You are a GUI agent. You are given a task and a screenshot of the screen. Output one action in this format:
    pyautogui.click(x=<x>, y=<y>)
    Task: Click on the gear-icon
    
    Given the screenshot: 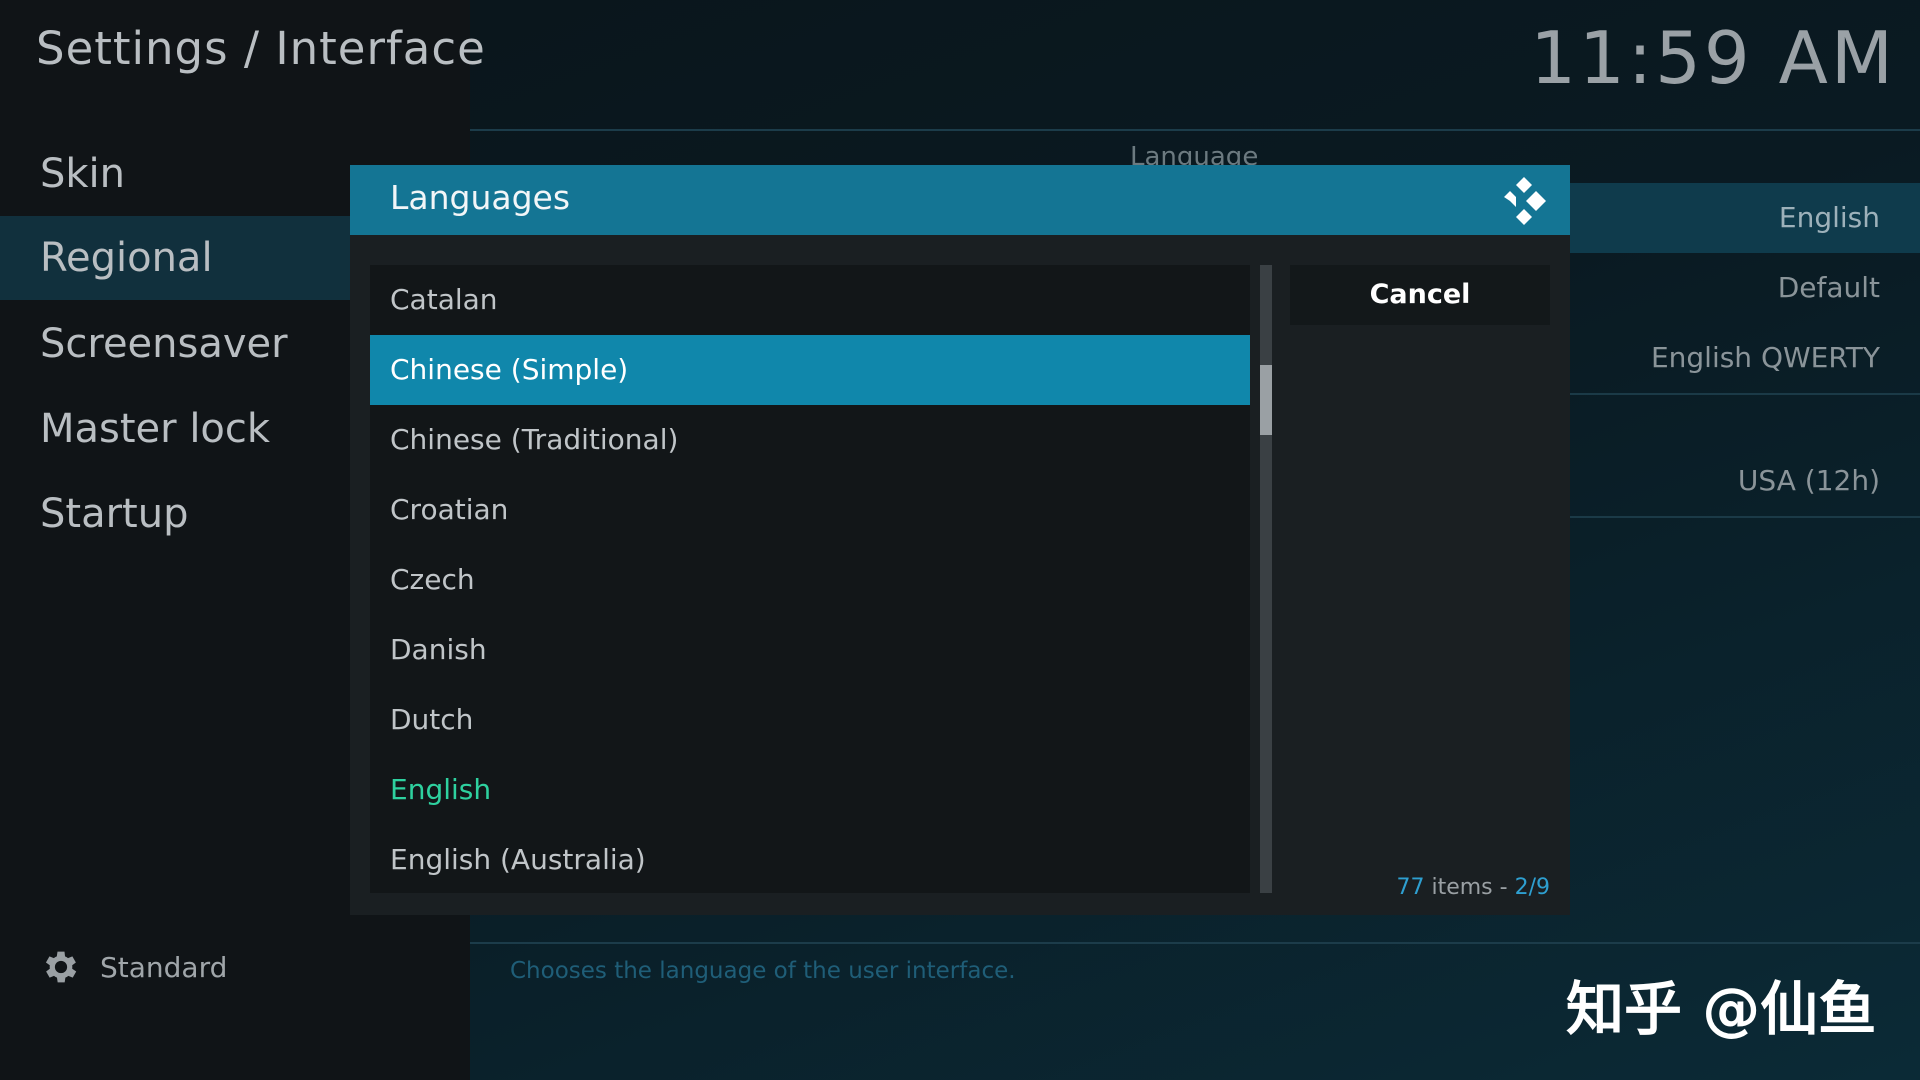 What is the action you would take?
    pyautogui.click(x=61, y=967)
    